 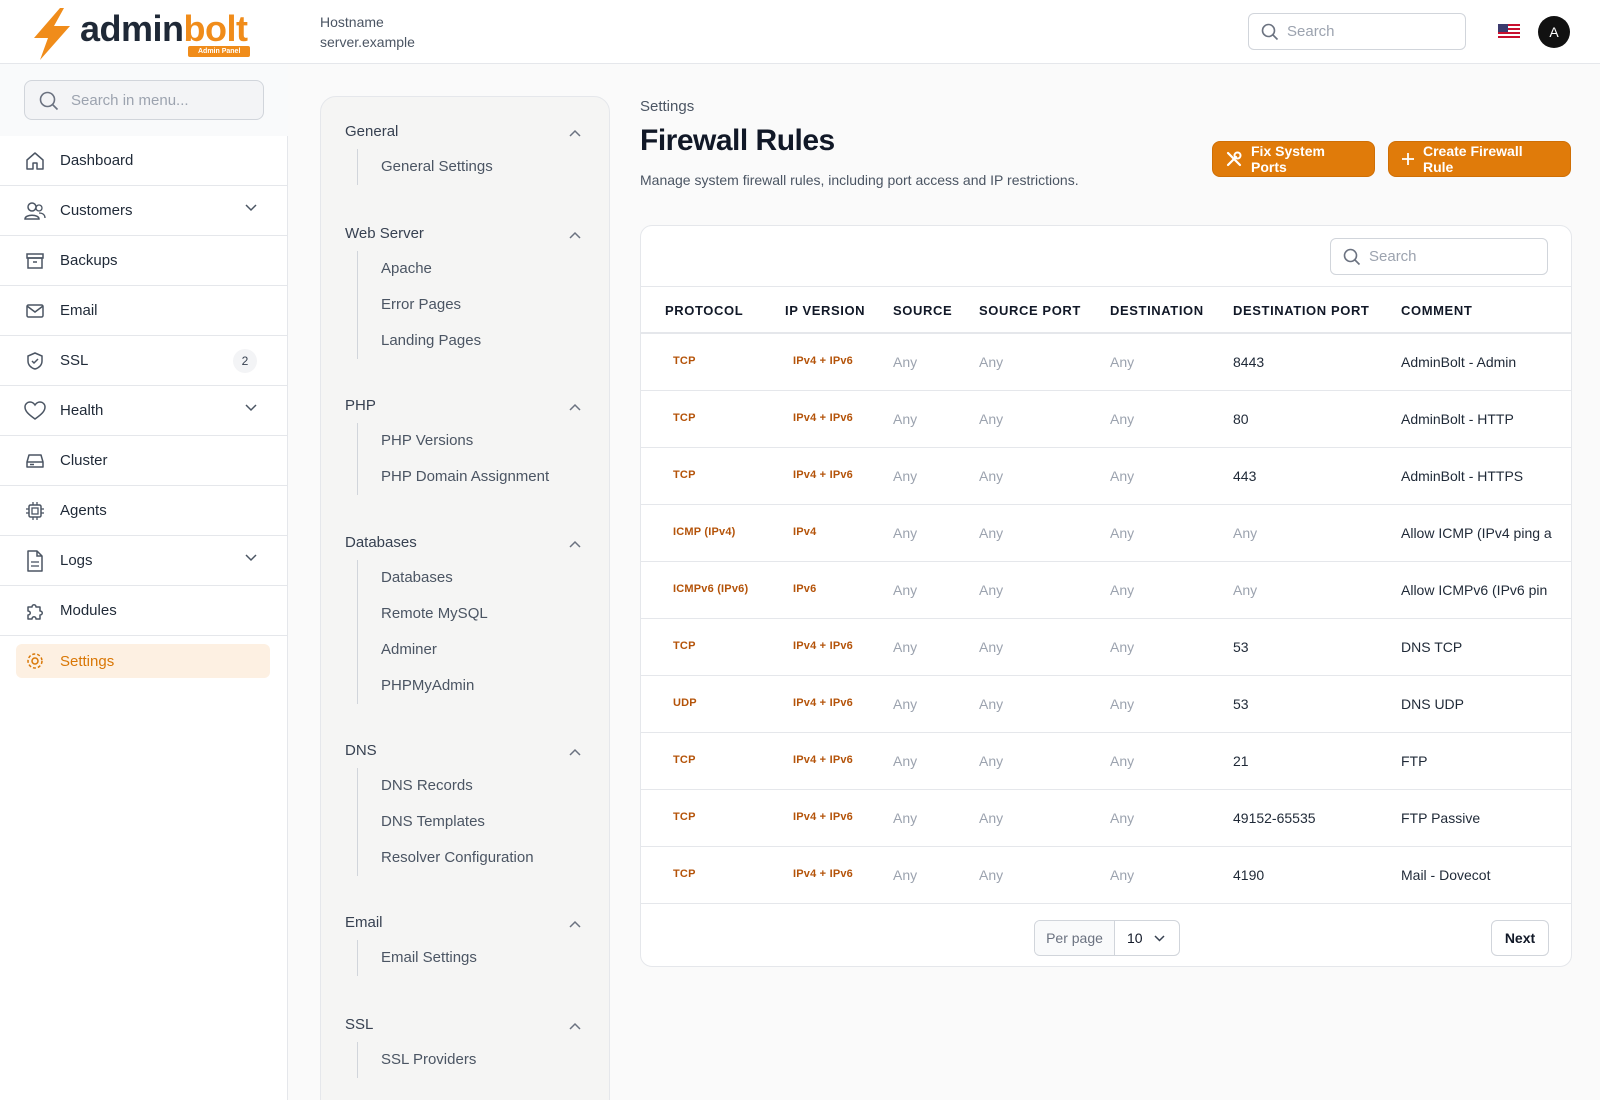 I want to click on cell-source-port: Any, so click(x=991, y=704).